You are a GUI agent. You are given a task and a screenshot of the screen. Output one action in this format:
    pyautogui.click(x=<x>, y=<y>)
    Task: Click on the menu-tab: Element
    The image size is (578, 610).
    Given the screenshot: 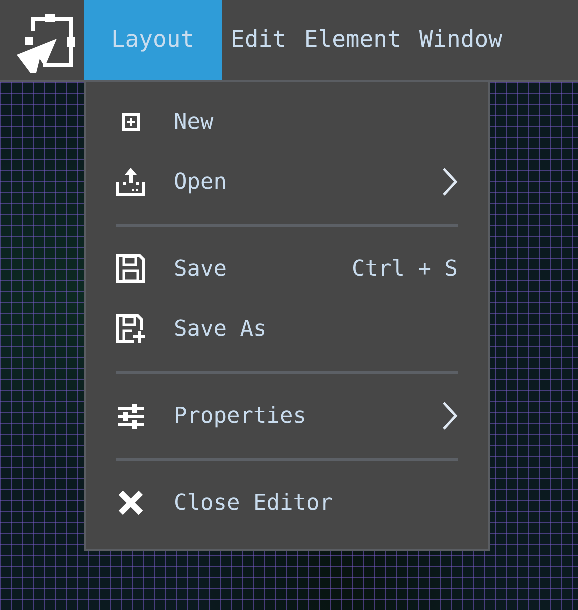 What is the action you would take?
    pyautogui.click(x=352, y=40)
    